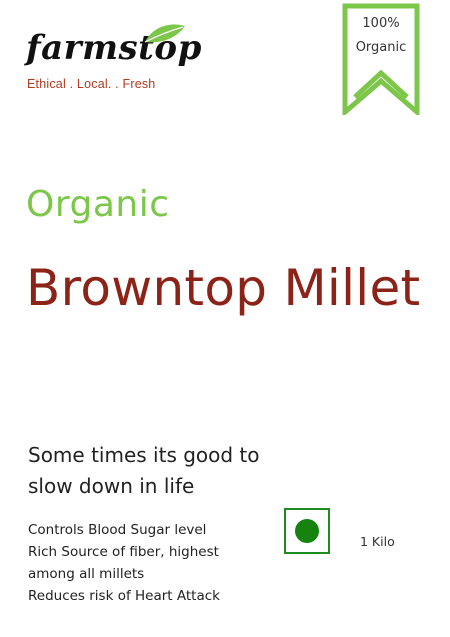 The width and height of the screenshot is (450, 637). What do you see at coordinates (223, 288) in the screenshot?
I see `product-name: Browntop Millet` at bounding box center [223, 288].